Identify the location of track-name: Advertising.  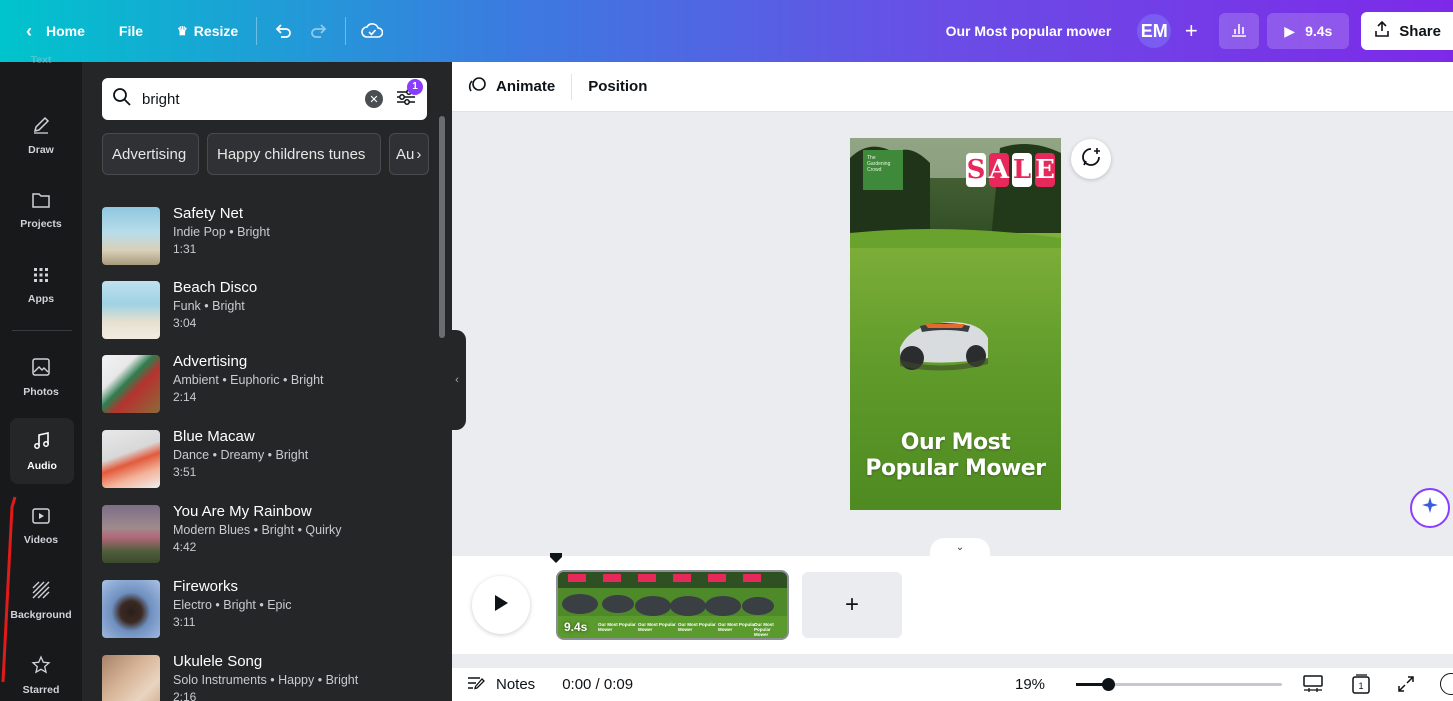
(210, 361).